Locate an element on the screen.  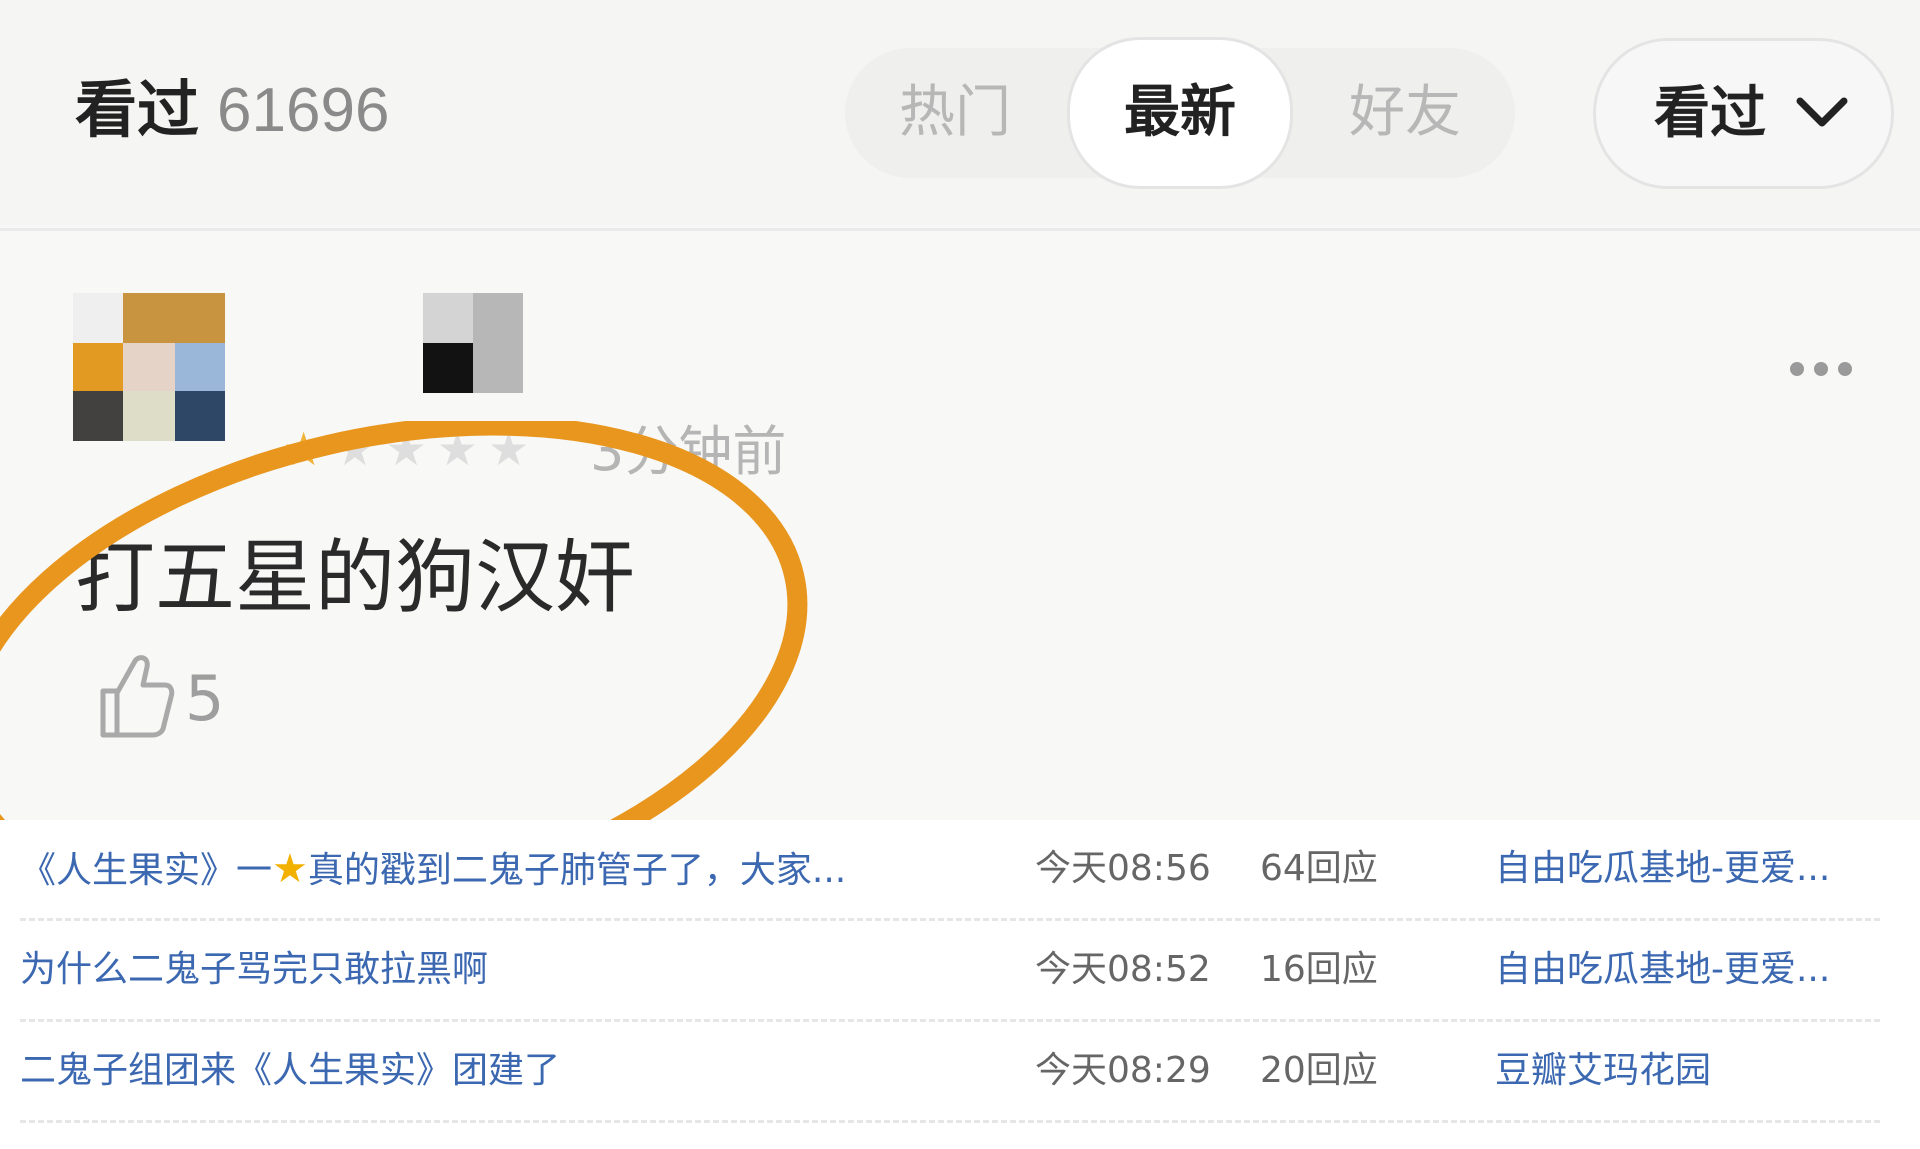
list-item: 二鬼子组团来《人生果实》团建了 今天08:29 20回应 豆瓣艾玛花园 is located at coordinates (950, 1072).